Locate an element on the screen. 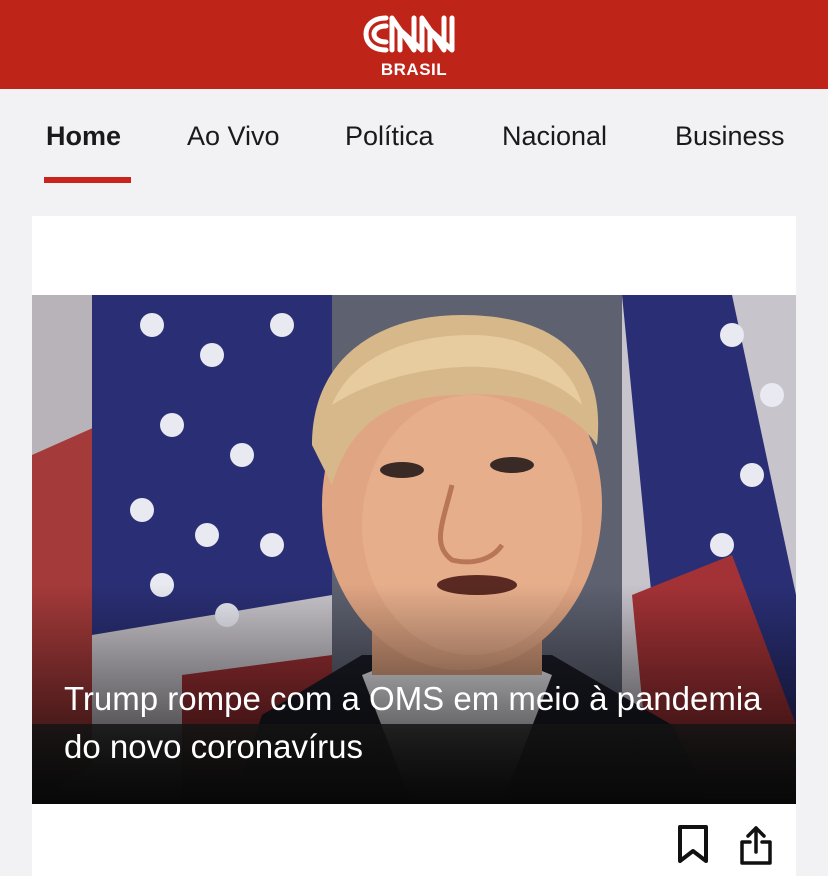 Image resolution: width=828 pixels, height=876 pixels. bookmark-icon is located at coordinates (693, 844).